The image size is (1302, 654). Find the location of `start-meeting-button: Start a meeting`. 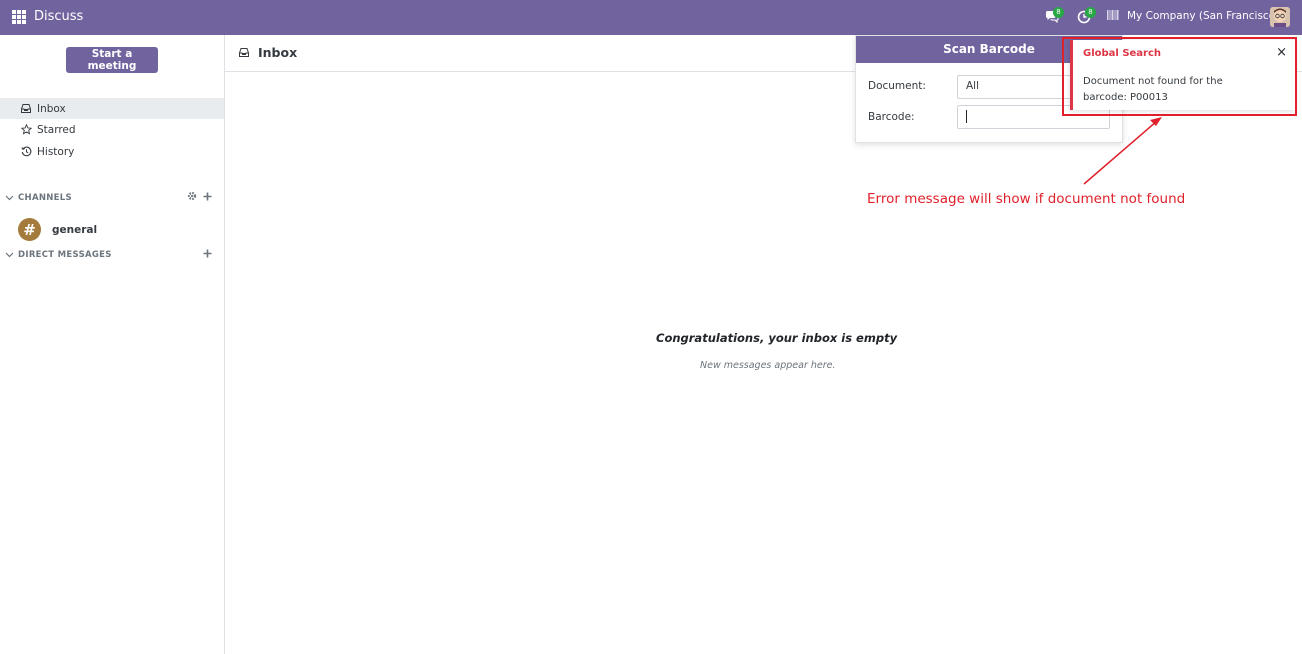

start-meeting-button: Start a meeting is located at coordinates (112, 60).